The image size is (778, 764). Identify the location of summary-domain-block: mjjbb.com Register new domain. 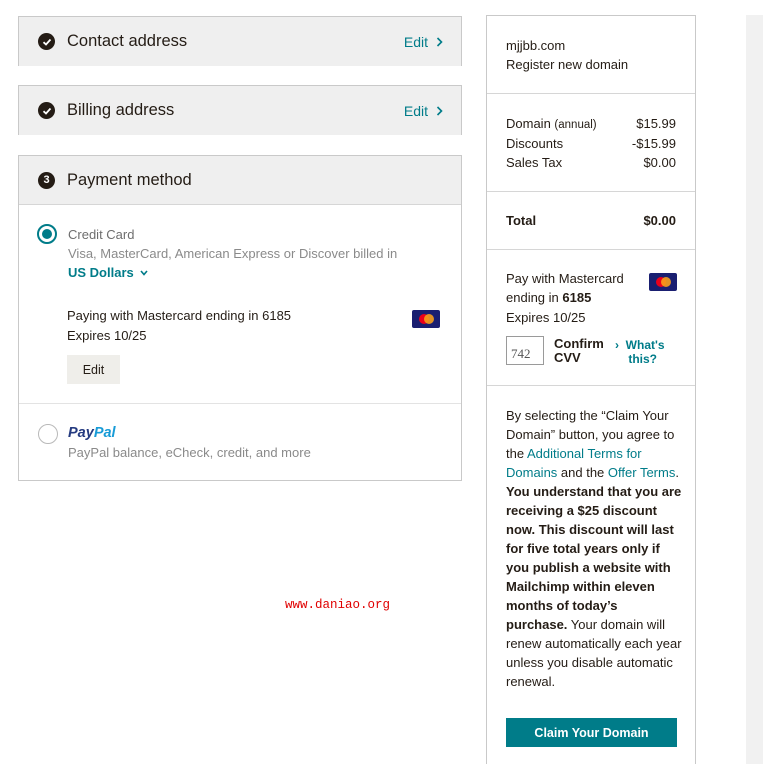
(591, 55).